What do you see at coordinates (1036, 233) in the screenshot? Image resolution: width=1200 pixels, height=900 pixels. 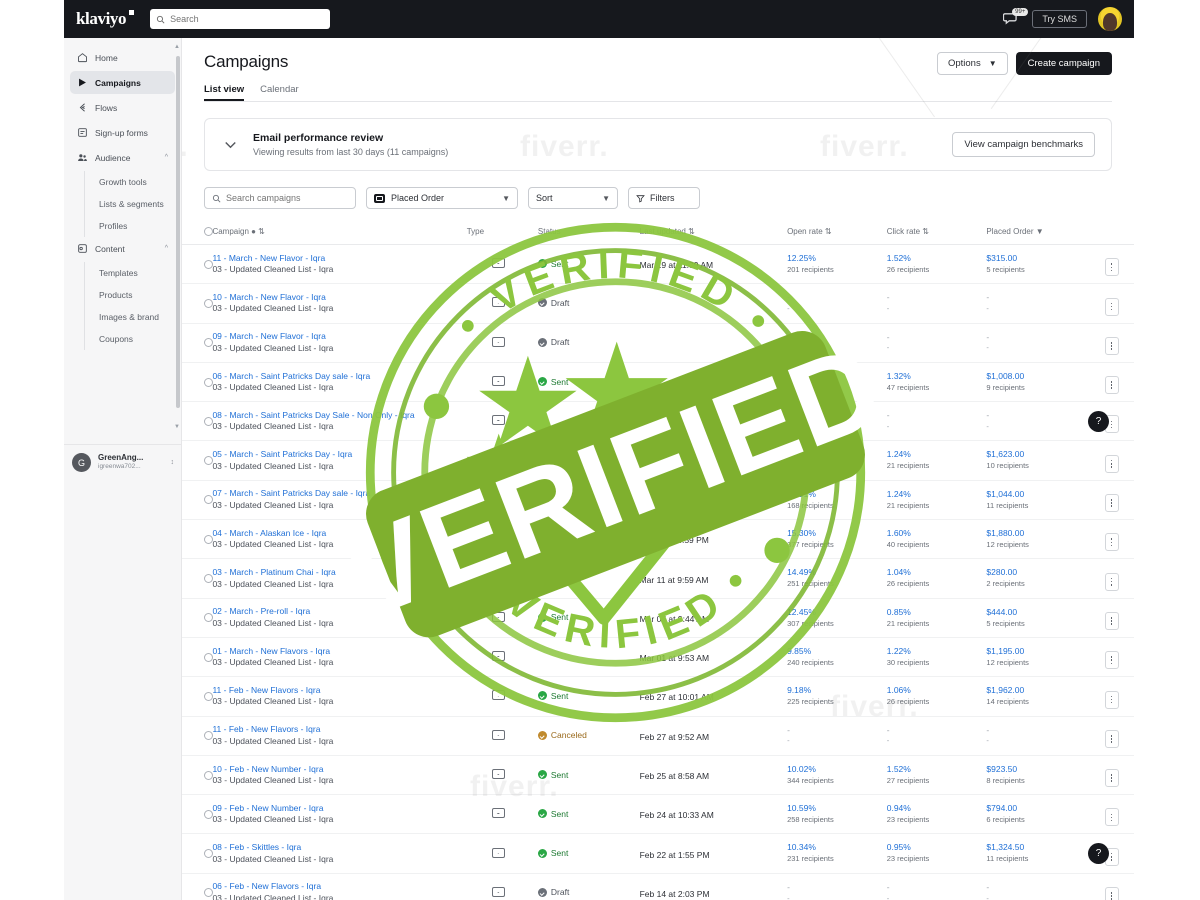 I see `column-header-placed-order: Placed Order ▼` at bounding box center [1036, 233].